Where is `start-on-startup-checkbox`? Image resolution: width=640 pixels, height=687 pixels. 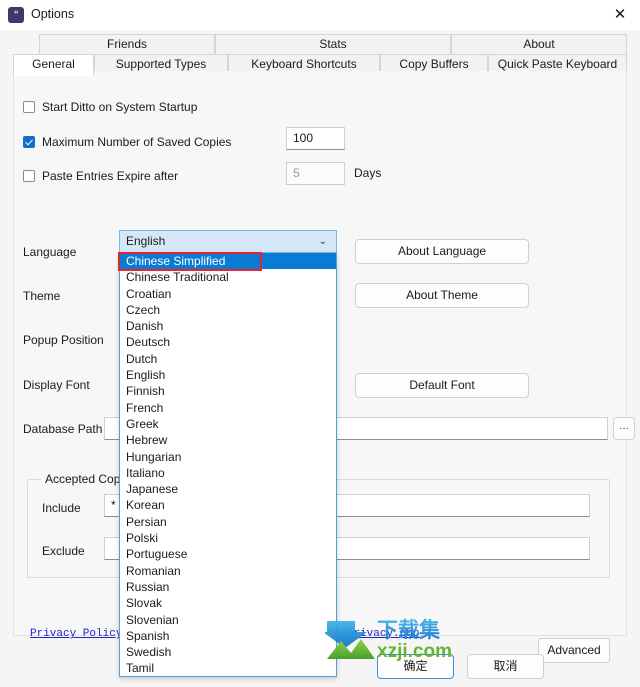
start-on-startup-checkbox is located at coordinates (29, 107).